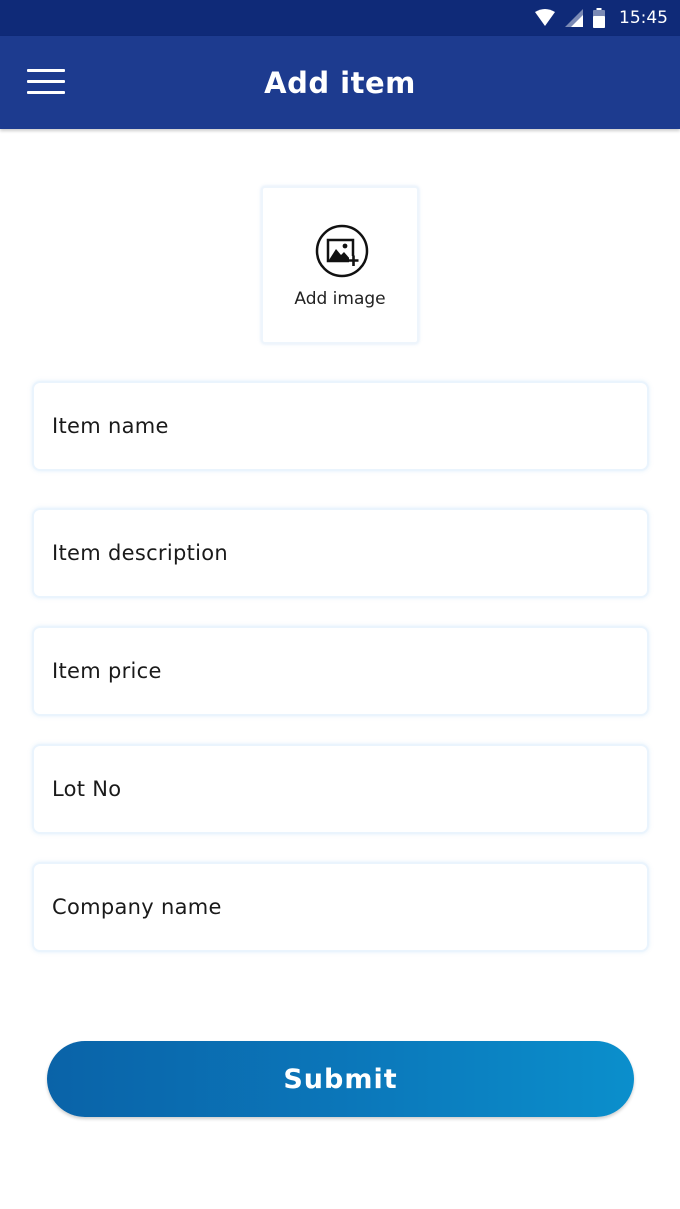 This screenshot has width=680, height=1209. What do you see at coordinates (140, 553) in the screenshot?
I see `item-description-label: Item description` at bounding box center [140, 553].